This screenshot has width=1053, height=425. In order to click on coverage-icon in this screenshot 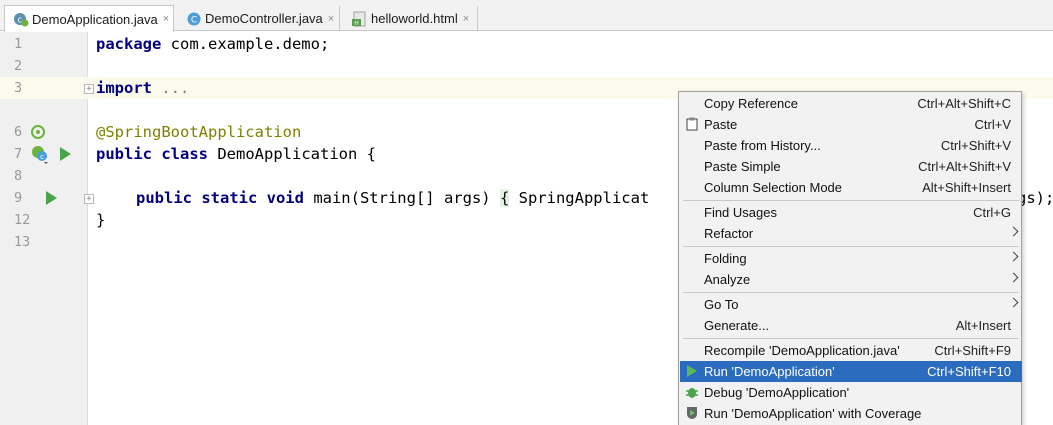, I will do `click(692, 413)`.